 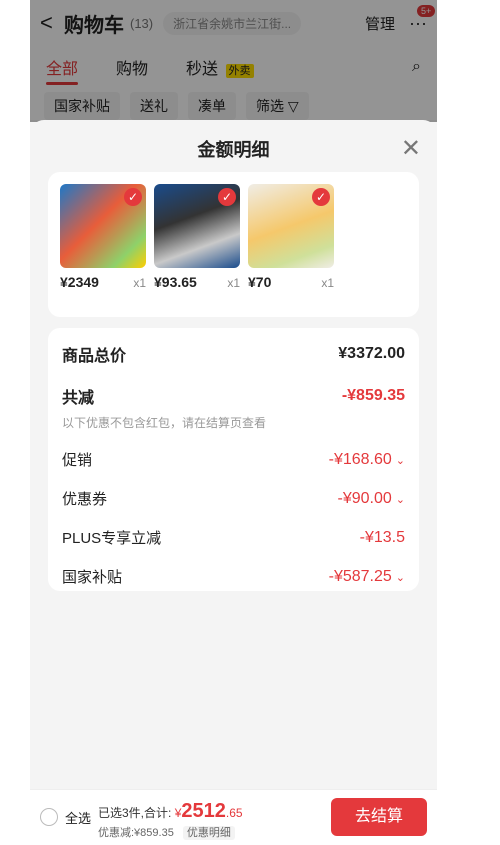 What do you see at coordinates (233, 537) in the screenshot?
I see `plus-row: PLUS专享立减 -¥13.5` at bounding box center [233, 537].